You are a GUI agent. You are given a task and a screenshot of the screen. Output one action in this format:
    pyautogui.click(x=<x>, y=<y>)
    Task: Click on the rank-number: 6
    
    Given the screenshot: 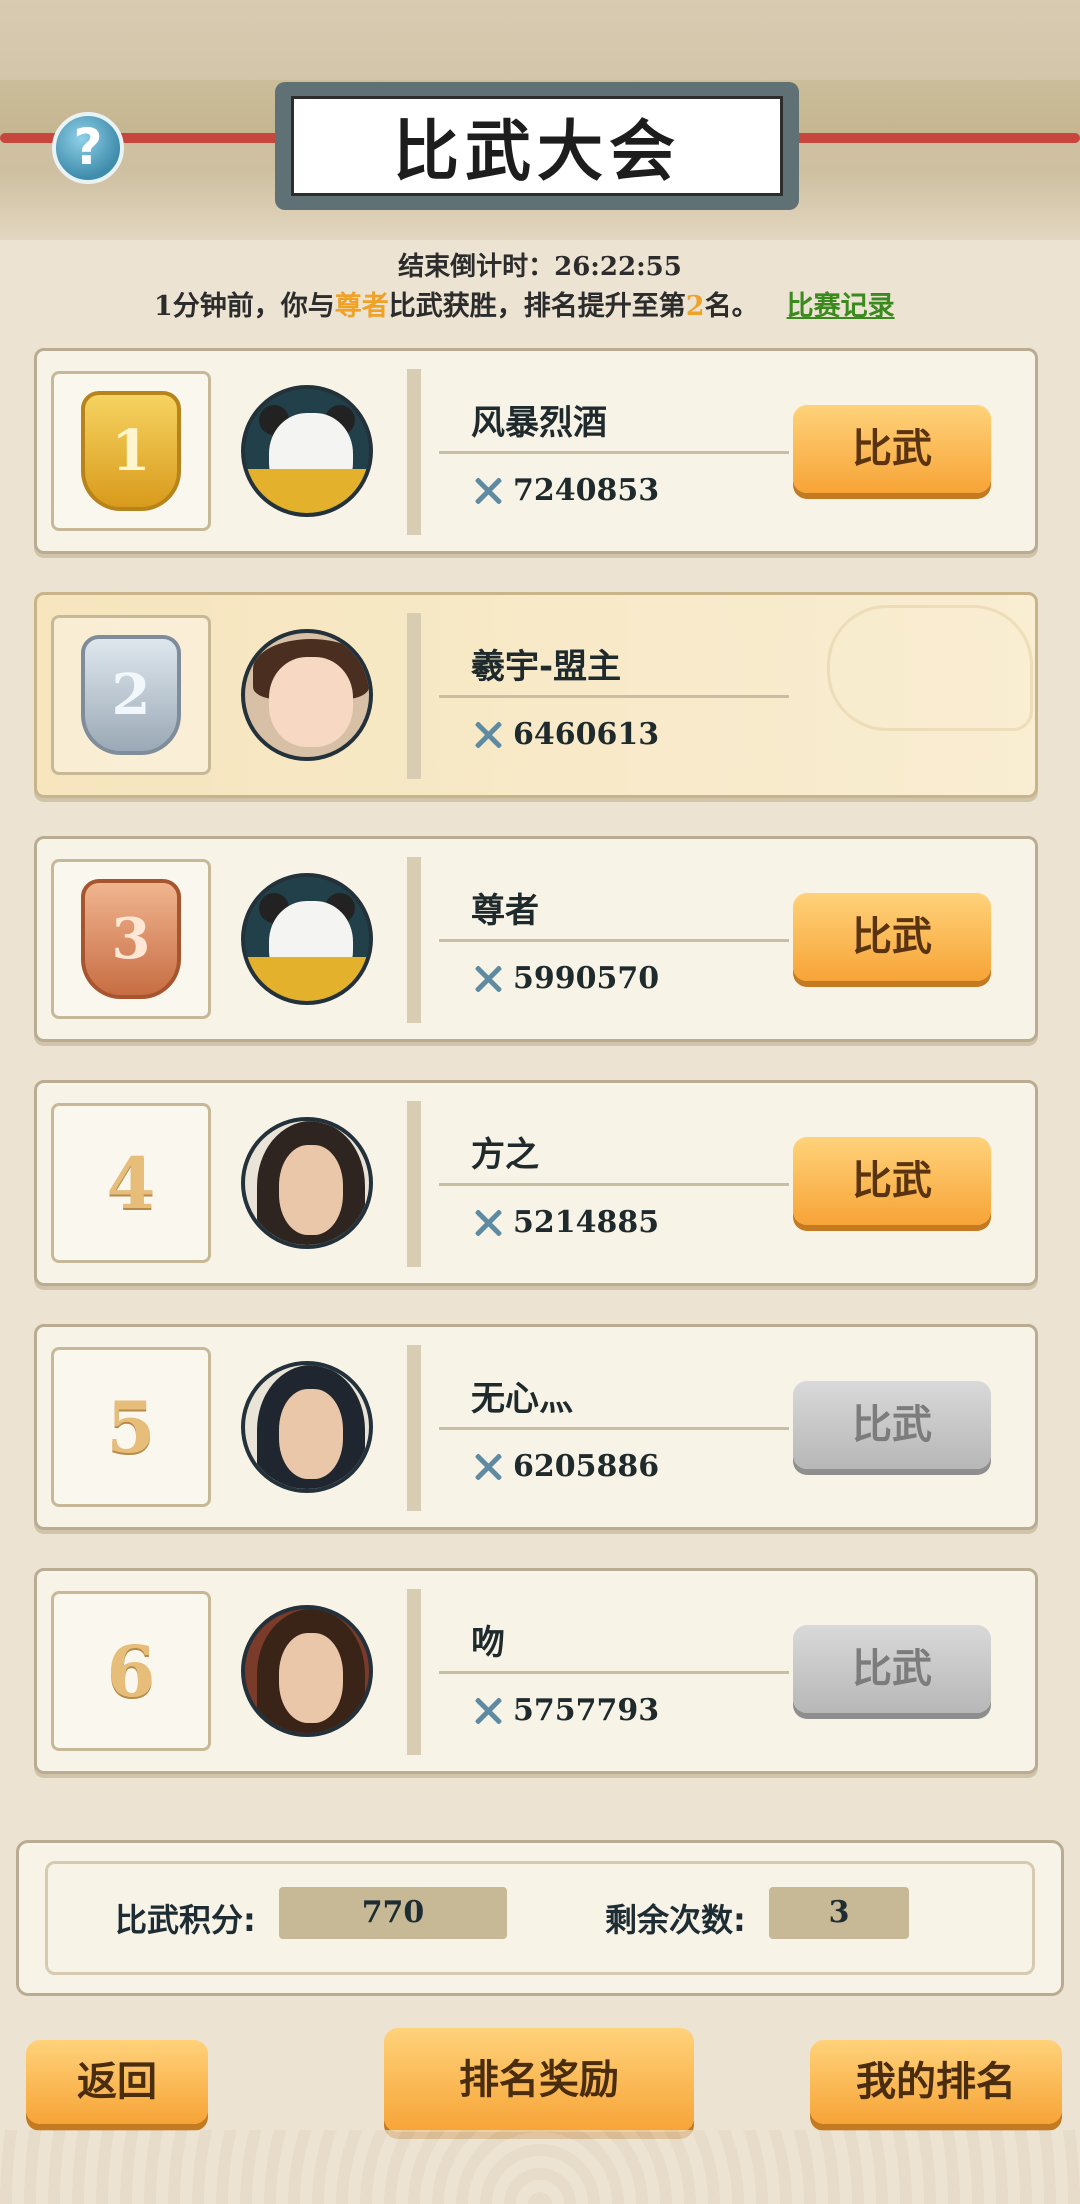 What is the action you would take?
    pyautogui.click(x=131, y=1671)
    